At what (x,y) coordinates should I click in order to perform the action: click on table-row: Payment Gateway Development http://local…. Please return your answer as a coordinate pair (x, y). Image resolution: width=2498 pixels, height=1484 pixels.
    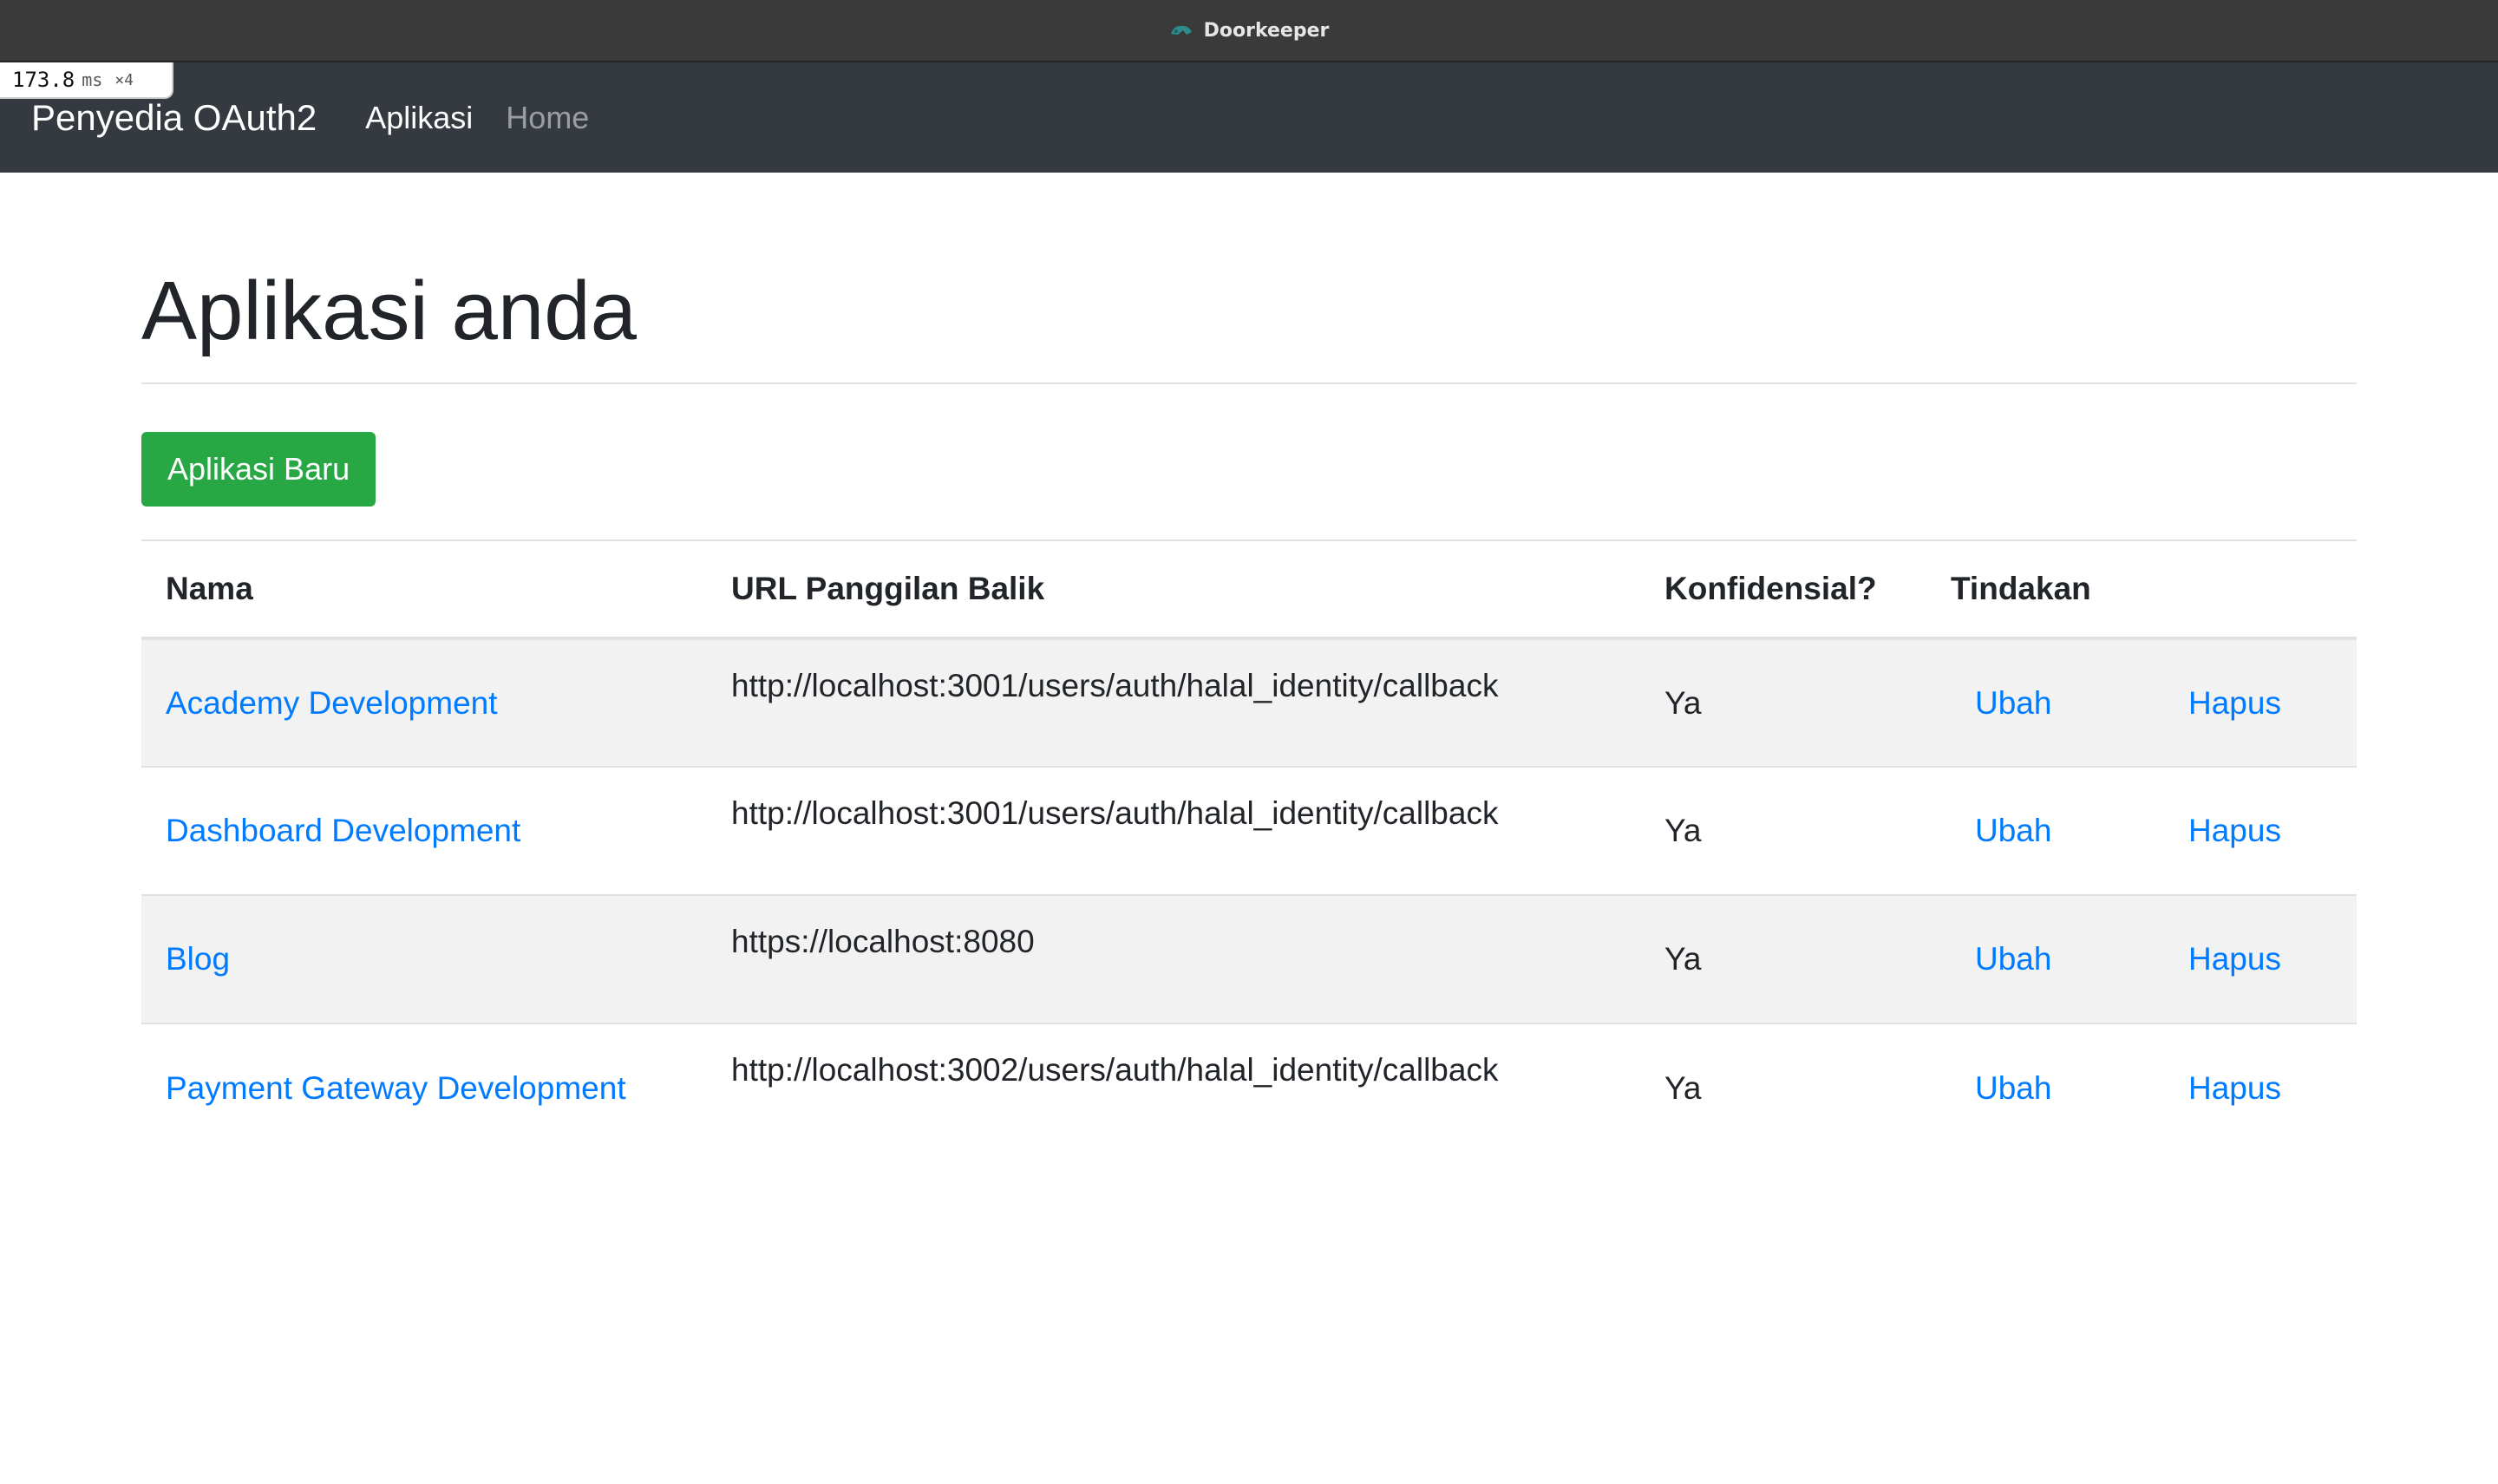
    Looking at the image, I should click on (1249, 1087).